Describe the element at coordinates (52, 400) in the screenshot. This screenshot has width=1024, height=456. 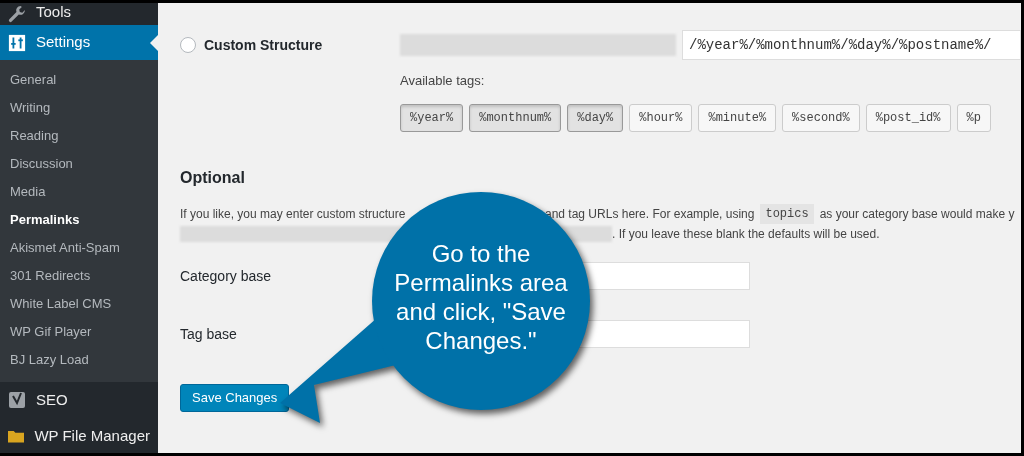
I see `menu-item: SEO` at that location.